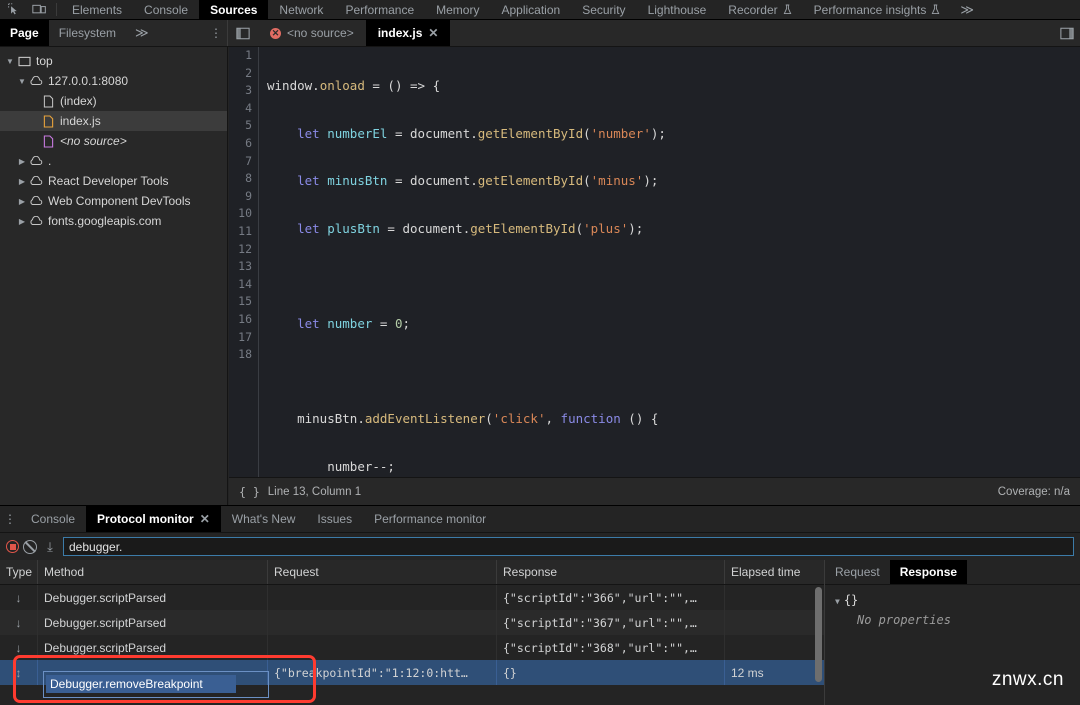 The image size is (1080, 705). I want to click on tab-label: Elements, so click(97, 9).